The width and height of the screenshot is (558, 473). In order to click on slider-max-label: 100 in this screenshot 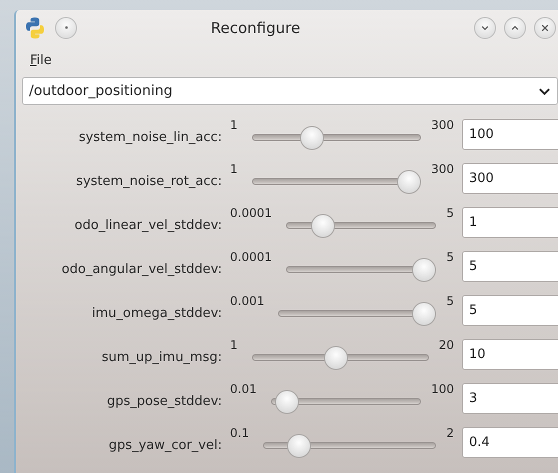, I will do `click(442, 389)`.